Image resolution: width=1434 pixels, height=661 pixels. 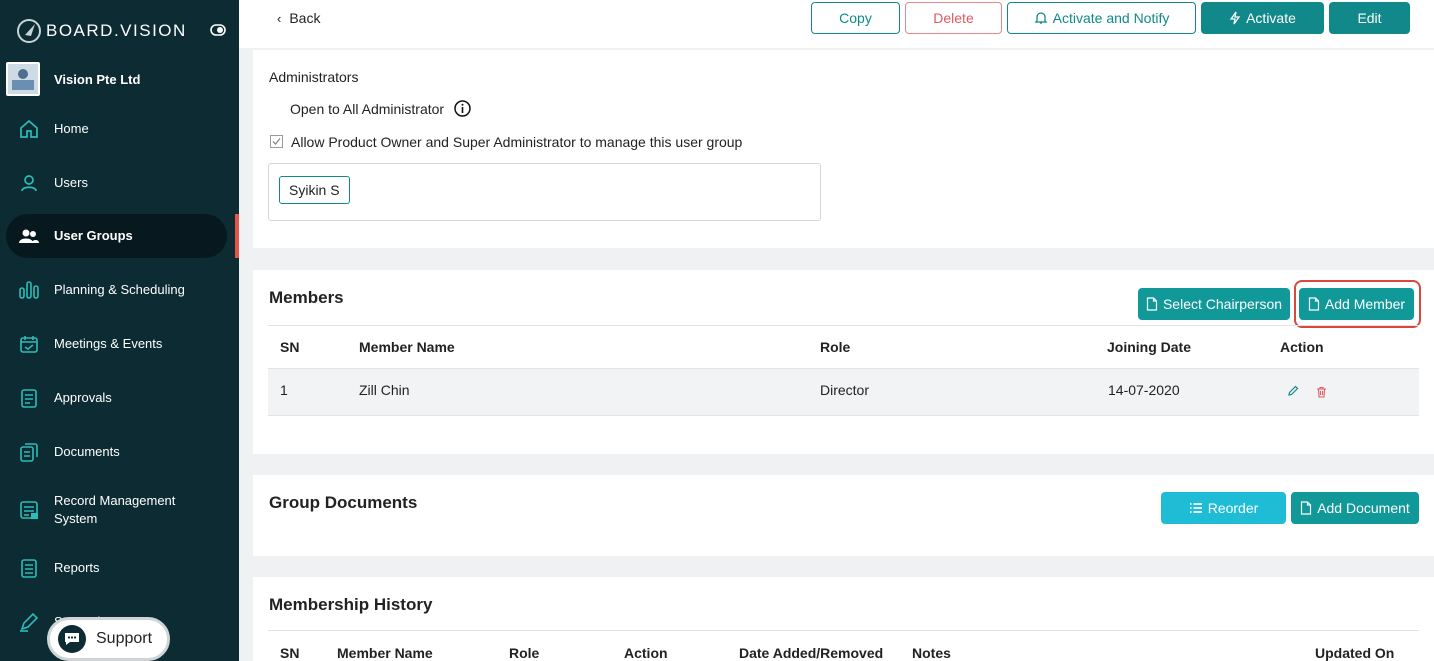 I want to click on members-col-action: Action, so click(x=1302, y=347).